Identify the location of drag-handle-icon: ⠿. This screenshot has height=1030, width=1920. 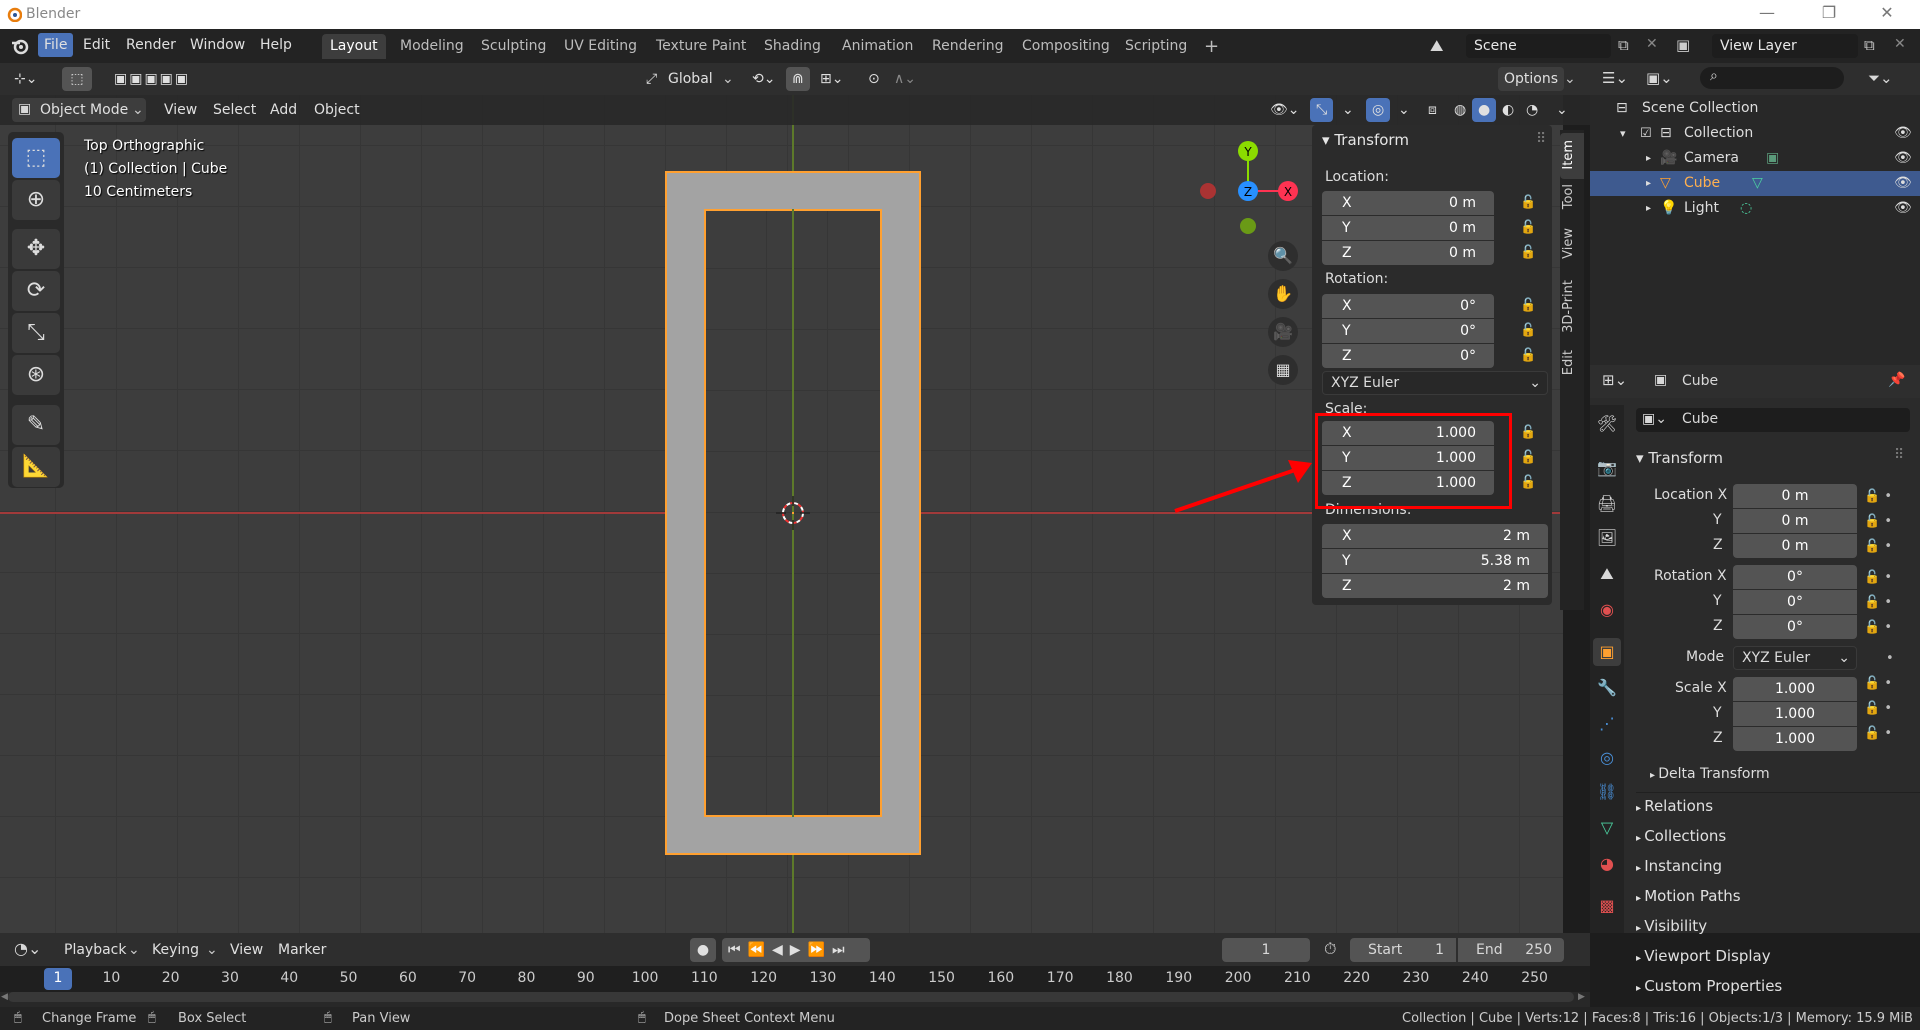
(1541, 139).